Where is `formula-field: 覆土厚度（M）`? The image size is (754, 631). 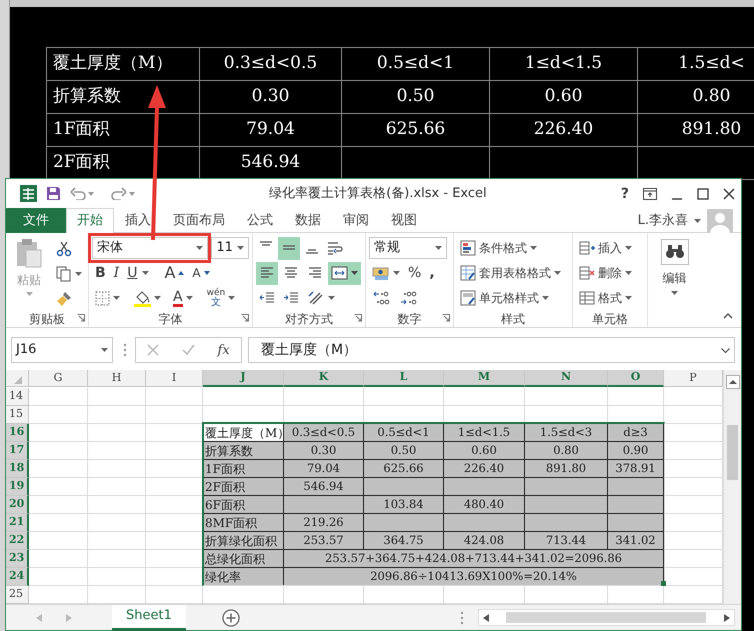
formula-field: 覆土厚度（M） is located at coordinates (491, 350).